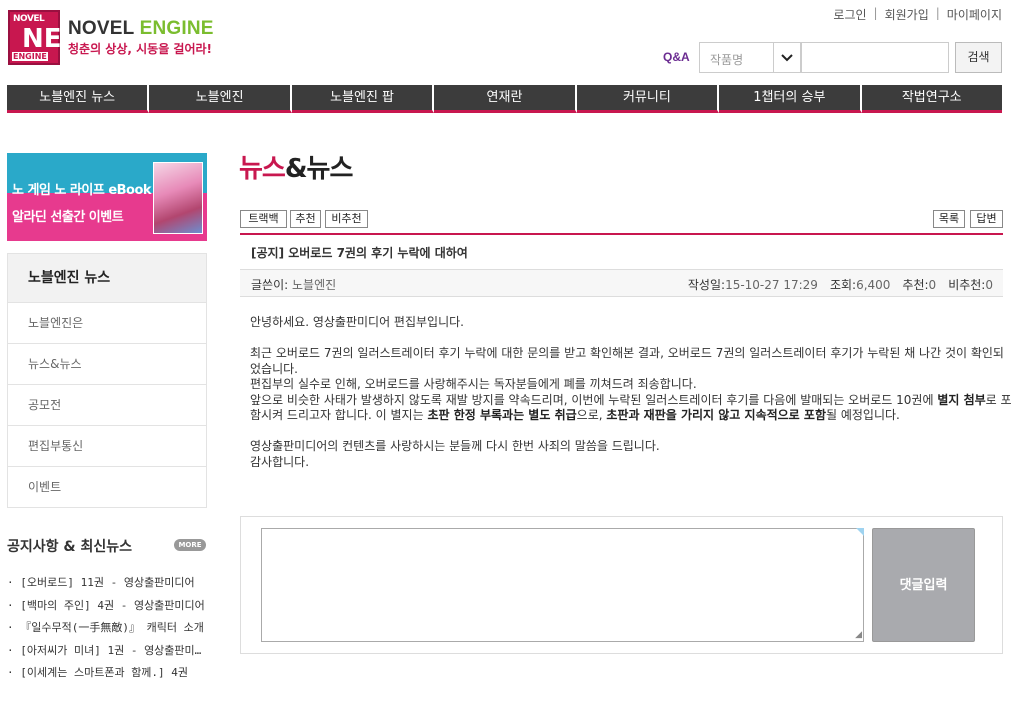 The height and width of the screenshot is (703, 1029). Describe the element at coordinates (178, 198) in the screenshot. I see `book-cover-image` at that location.